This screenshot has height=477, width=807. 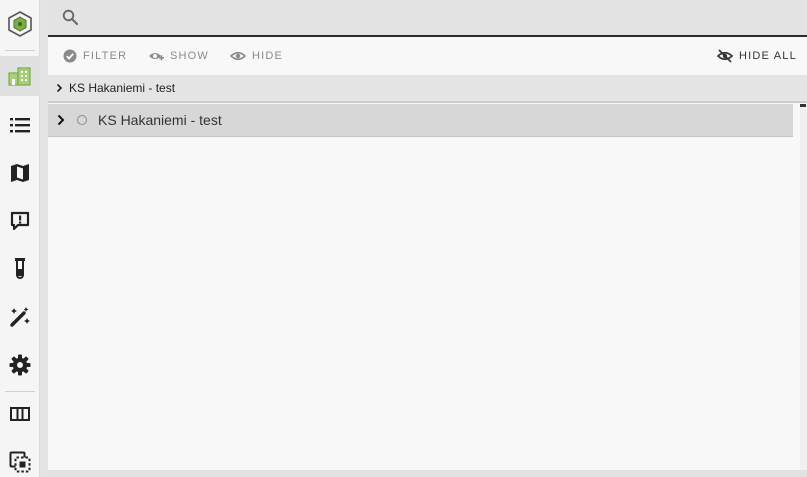 What do you see at coordinates (268, 56) in the screenshot?
I see `hide-label: HIDE` at bounding box center [268, 56].